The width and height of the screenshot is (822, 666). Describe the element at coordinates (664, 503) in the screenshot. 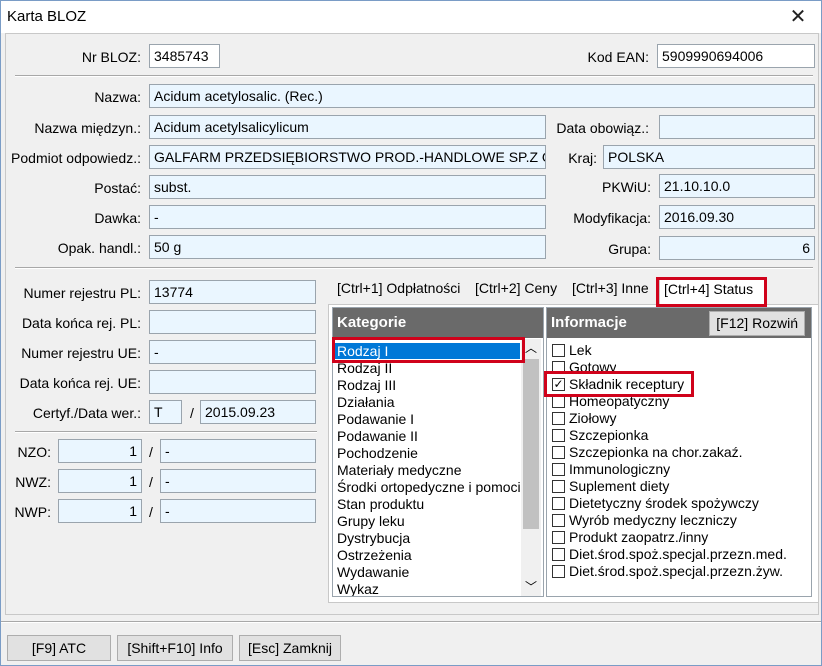

I see `checkbox-label: Dietetyczny środek spożywczy` at that location.